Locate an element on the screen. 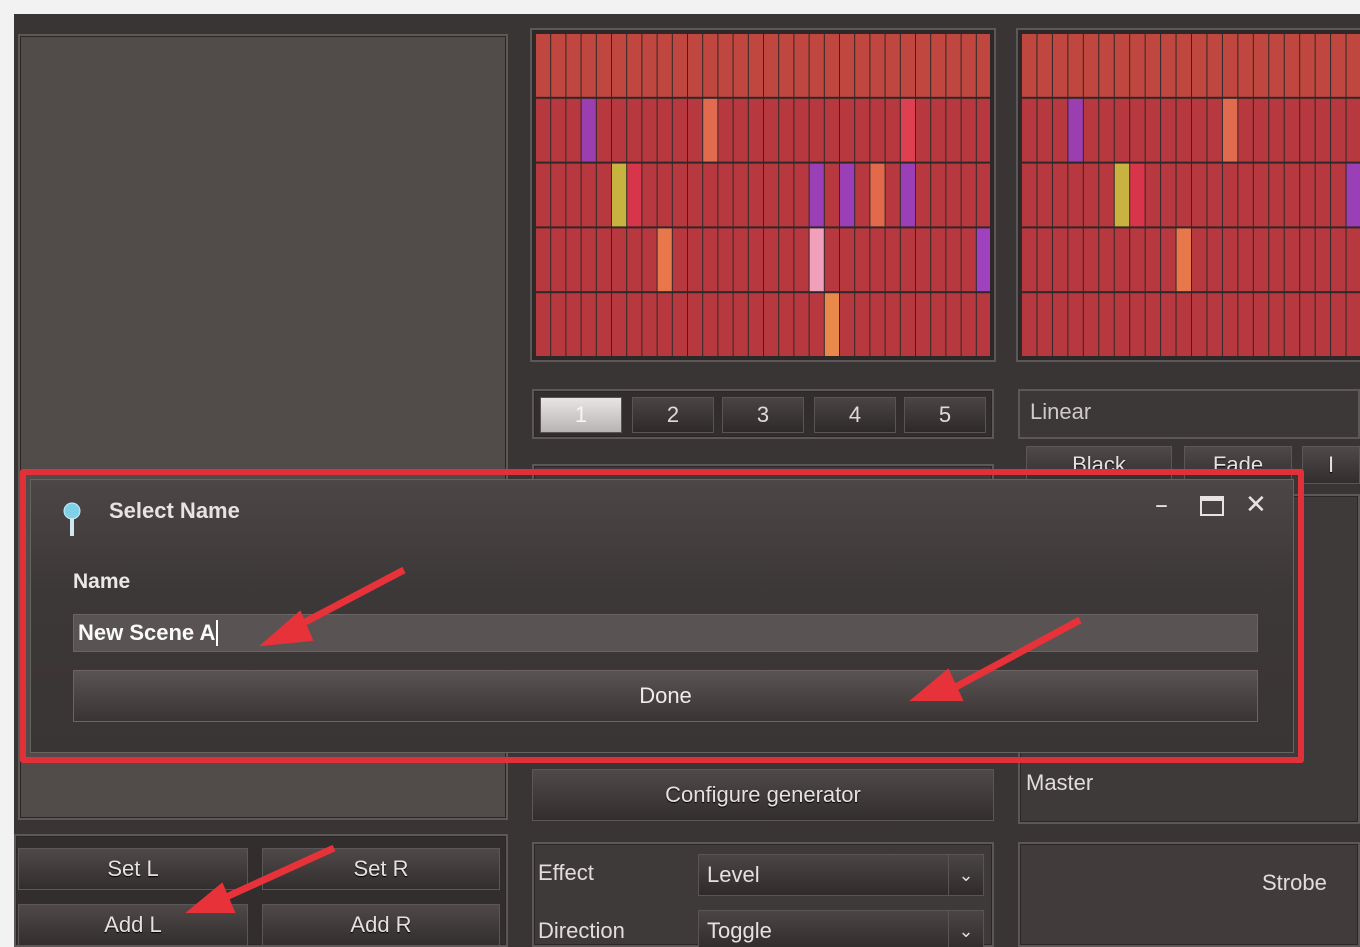 This screenshot has width=1360, height=947. name-input: New Scene A is located at coordinates (665, 633).